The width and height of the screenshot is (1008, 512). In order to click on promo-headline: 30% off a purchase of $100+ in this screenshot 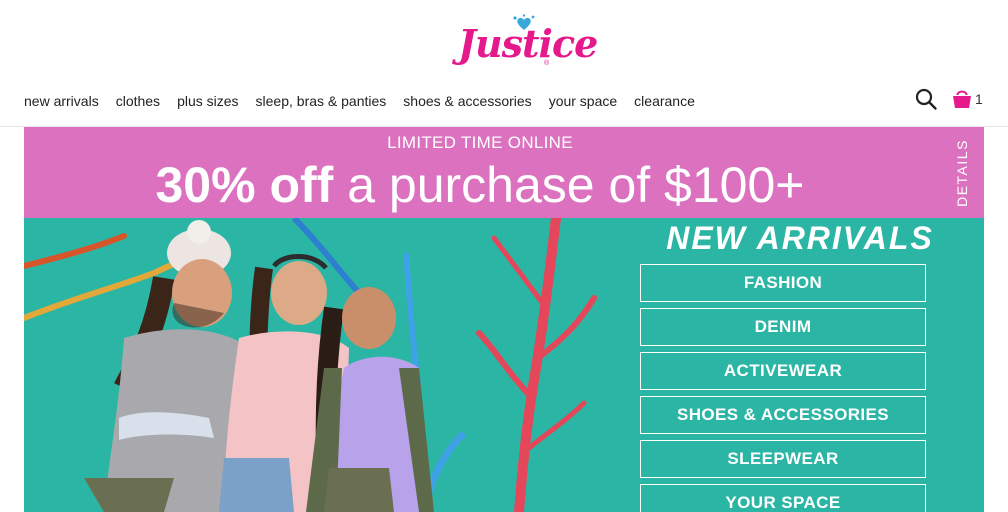, I will do `click(480, 185)`.